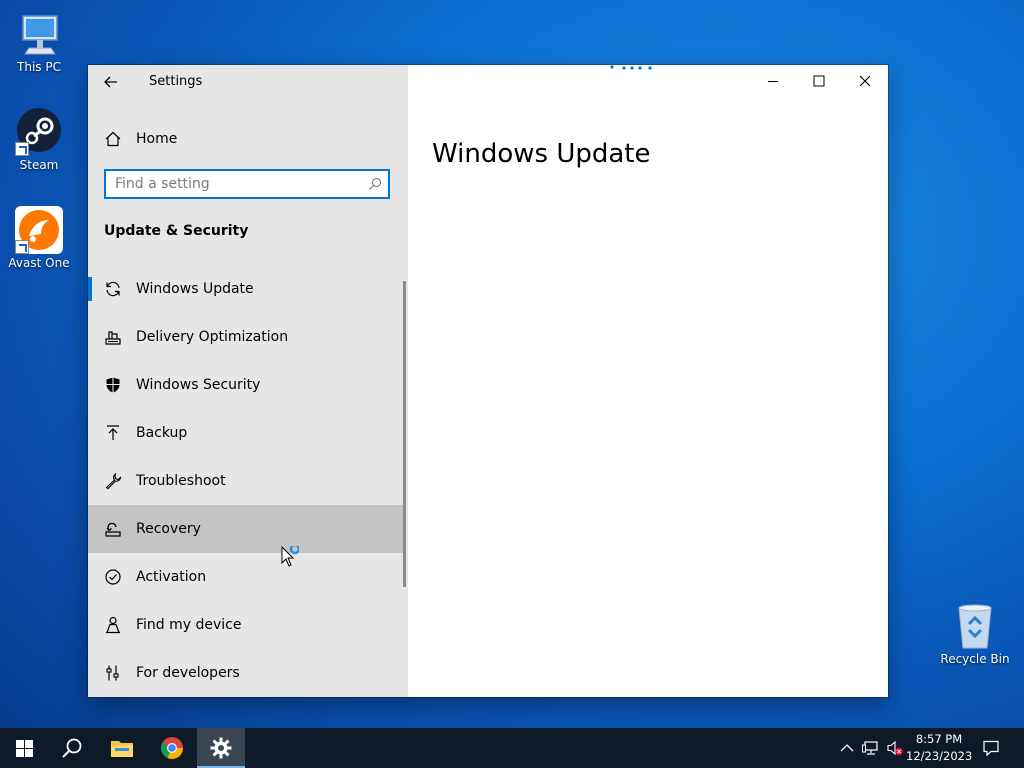 The image size is (1024, 768). I want to click on desktop-icon-this-pc: This PC, so click(39, 42).